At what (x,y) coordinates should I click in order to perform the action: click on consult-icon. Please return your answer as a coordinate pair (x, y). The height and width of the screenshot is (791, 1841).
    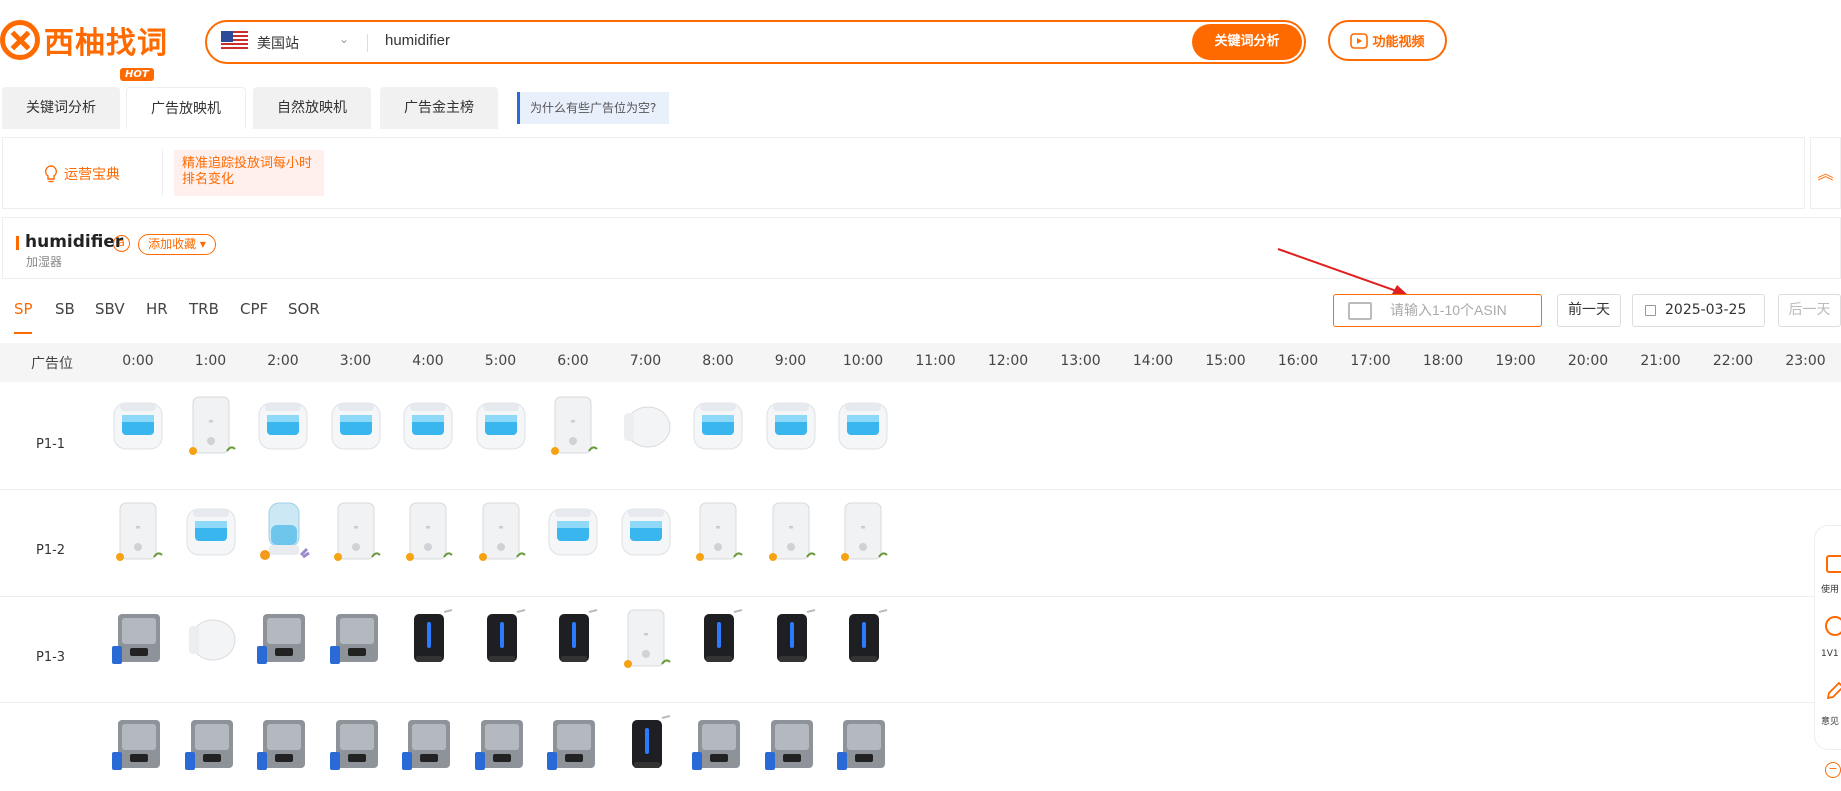
    Looking at the image, I should click on (1833, 626).